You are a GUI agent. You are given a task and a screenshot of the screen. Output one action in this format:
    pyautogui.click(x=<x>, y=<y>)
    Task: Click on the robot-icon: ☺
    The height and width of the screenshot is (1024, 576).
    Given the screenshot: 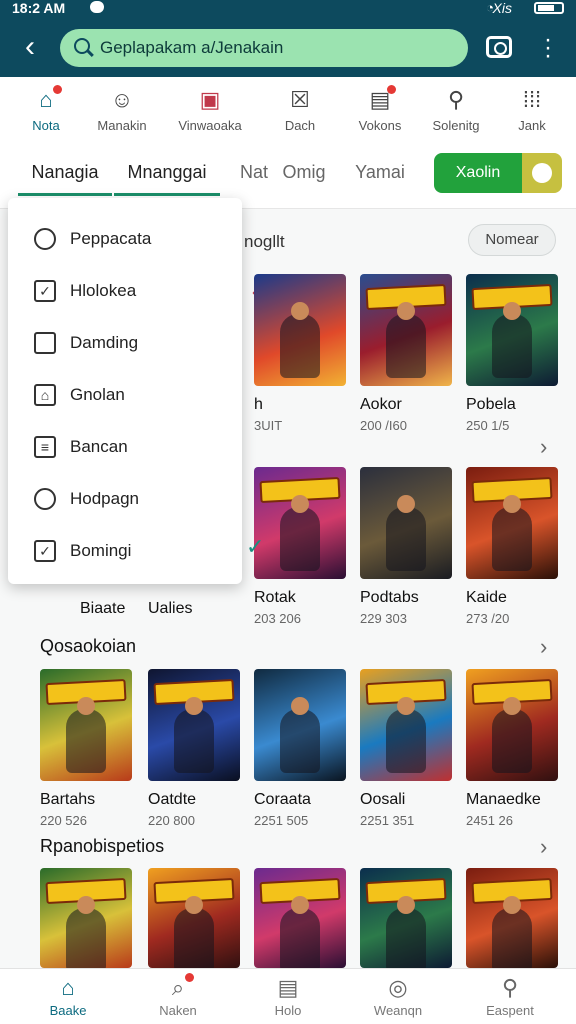 What is the action you would take?
    pyautogui.click(x=122, y=99)
    